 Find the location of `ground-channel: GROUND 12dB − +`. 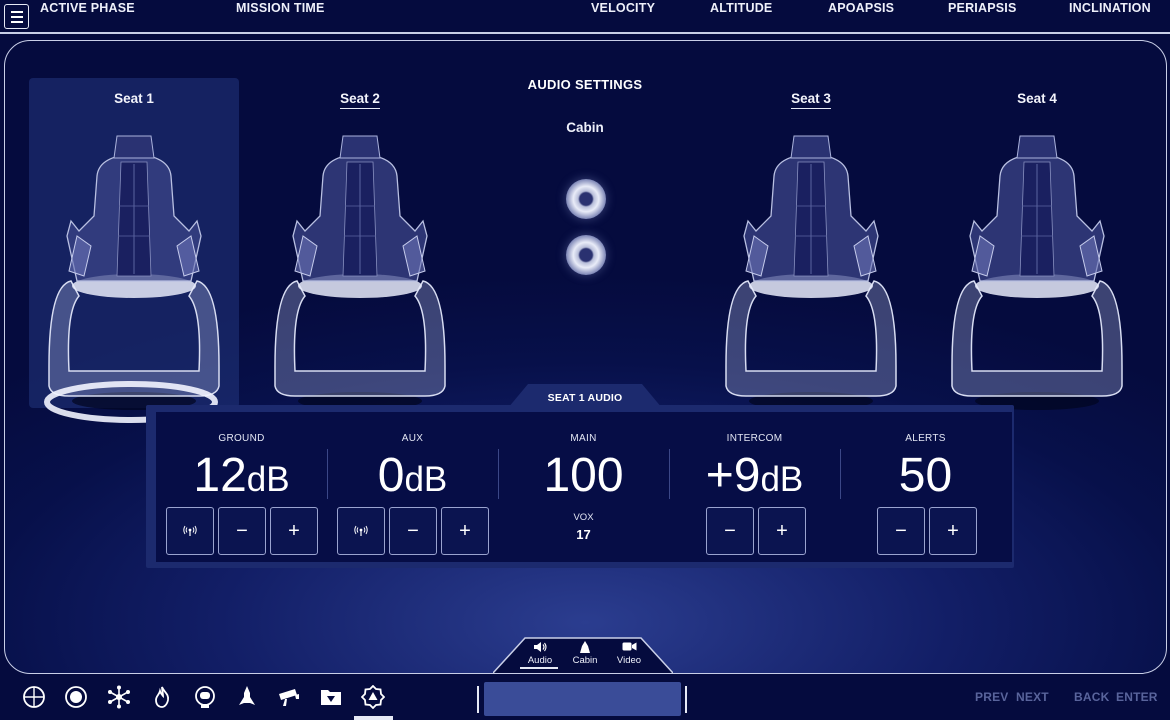

ground-channel: GROUND 12dB − + is located at coordinates (241, 487).